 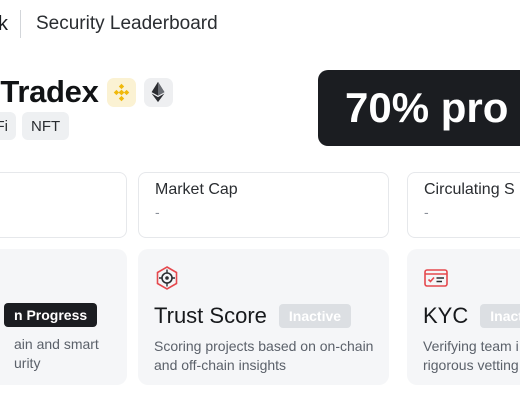 What do you see at coordinates (471, 365) in the screenshot?
I see `desc-line: rigorous vetting` at bounding box center [471, 365].